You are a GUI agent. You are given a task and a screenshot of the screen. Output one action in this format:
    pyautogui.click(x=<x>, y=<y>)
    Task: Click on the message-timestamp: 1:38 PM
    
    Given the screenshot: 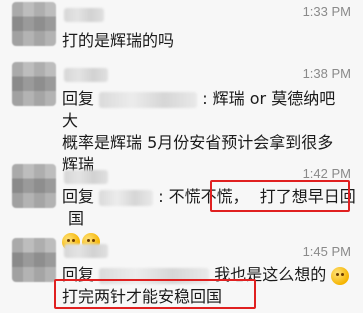 What is the action you would take?
    pyautogui.click(x=326, y=73)
    